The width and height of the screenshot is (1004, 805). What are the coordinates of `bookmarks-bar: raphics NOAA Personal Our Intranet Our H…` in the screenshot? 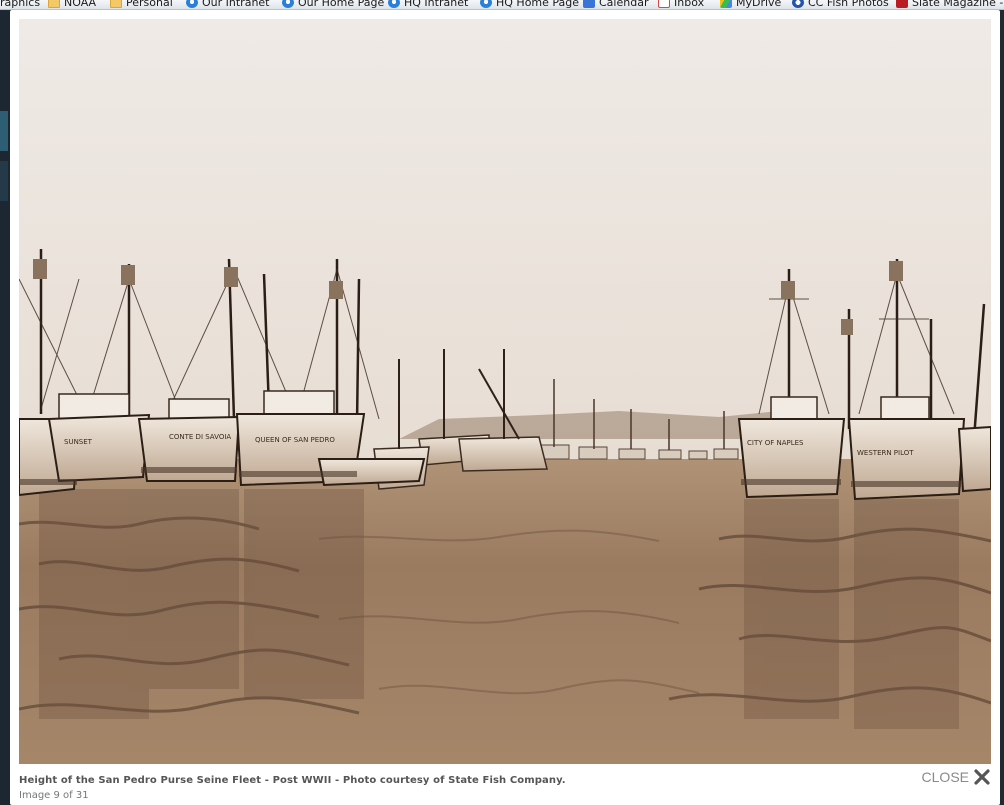 It's located at (502, 5).